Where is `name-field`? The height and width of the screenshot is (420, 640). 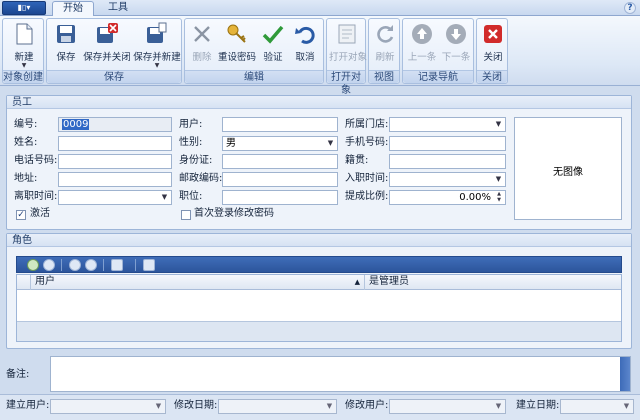
name-field is located at coordinates (115, 143).